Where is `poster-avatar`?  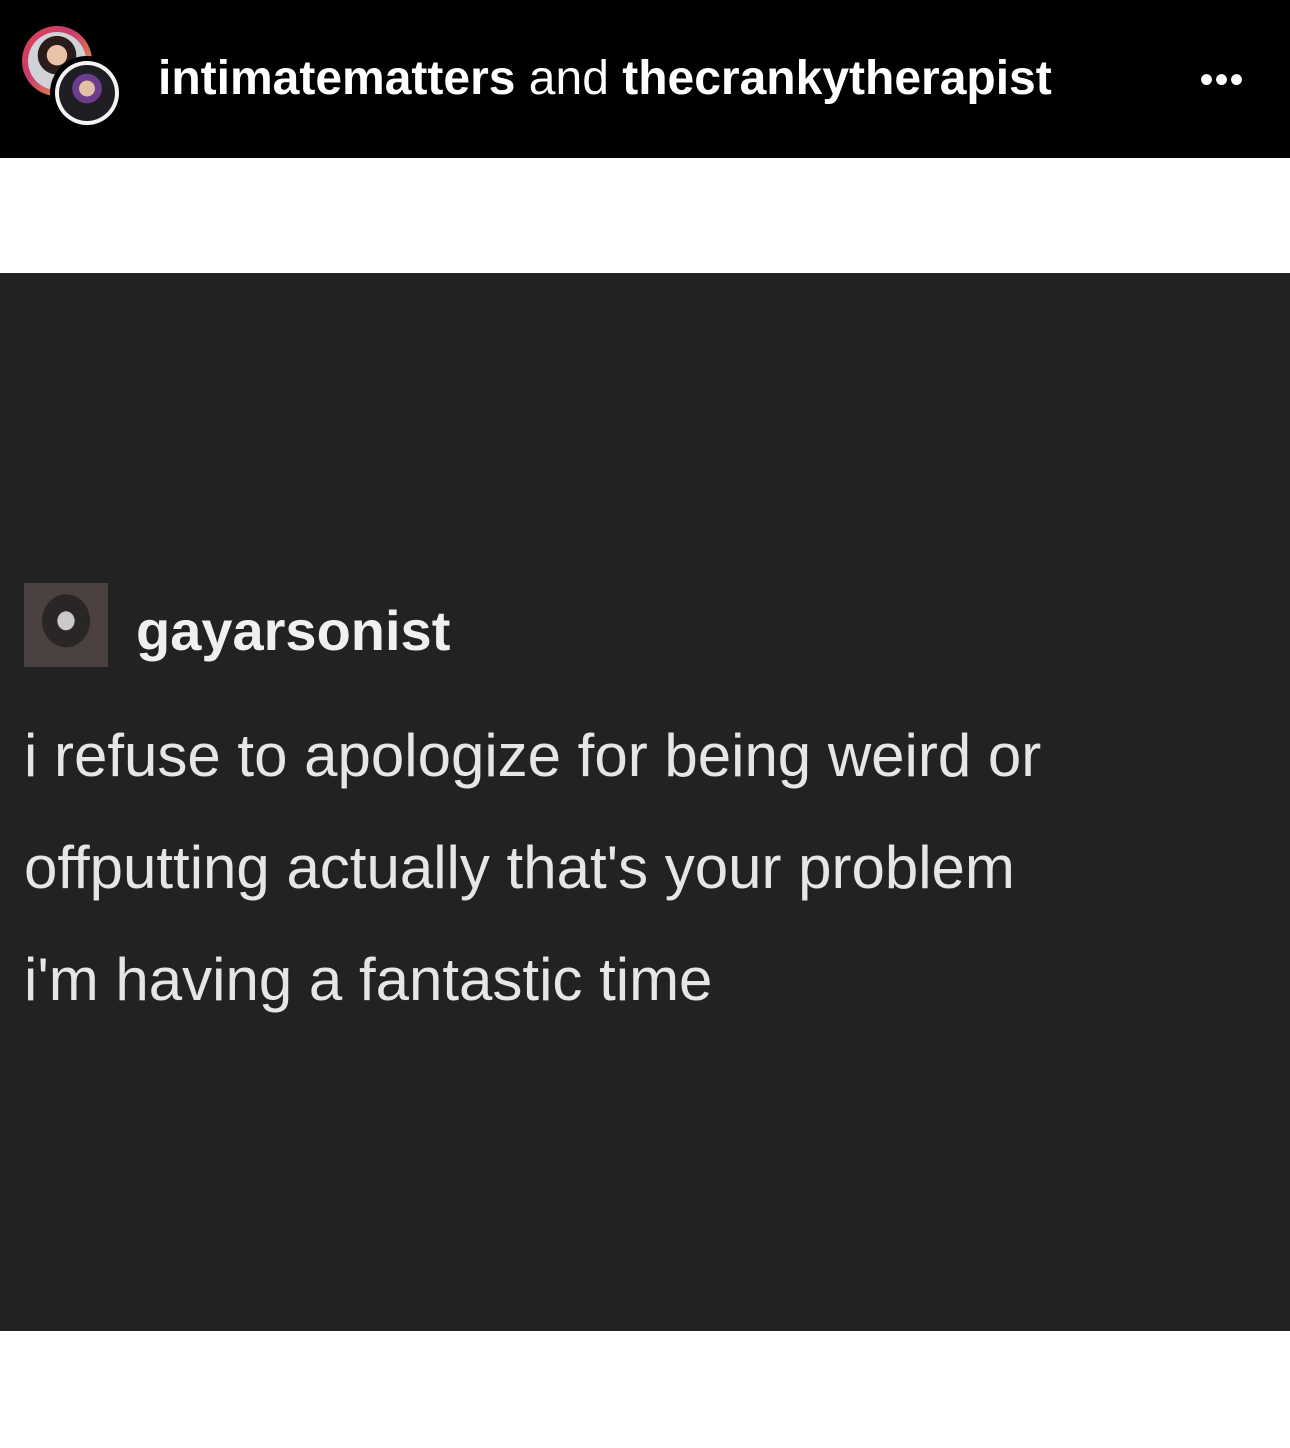 poster-avatar is located at coordinates (66, 625).